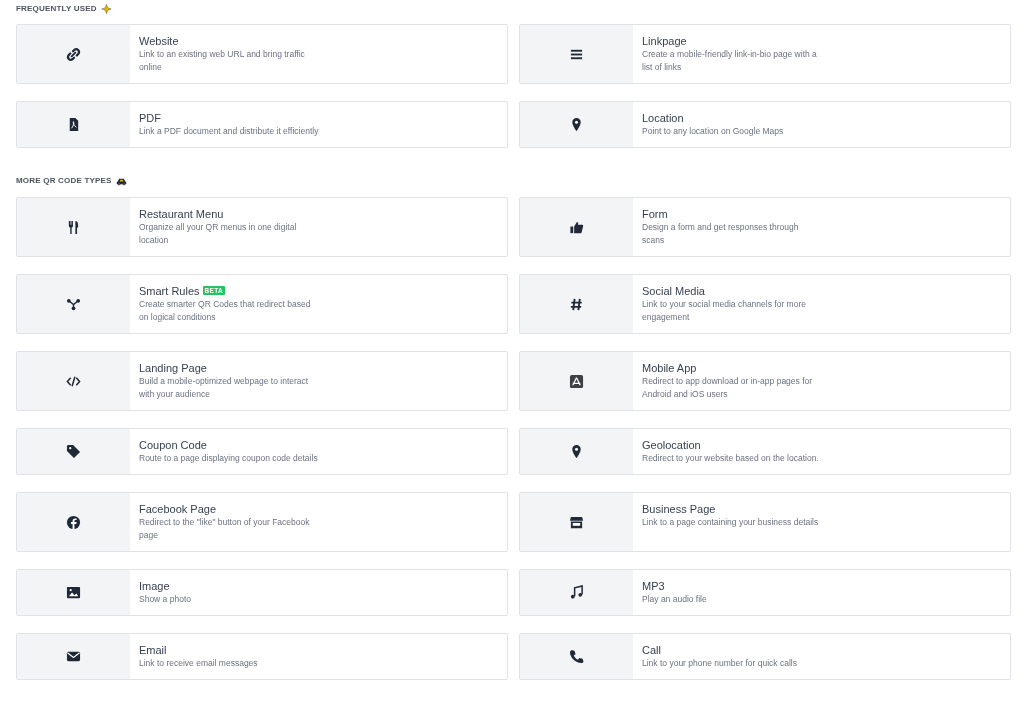 Image resolution: width=1024 pixels, height=711 pixels. Describe the element at coordinates (765, 124) in the screenshot. I see `qr-type-card: Location Point to any location on Google Maps` at that location.